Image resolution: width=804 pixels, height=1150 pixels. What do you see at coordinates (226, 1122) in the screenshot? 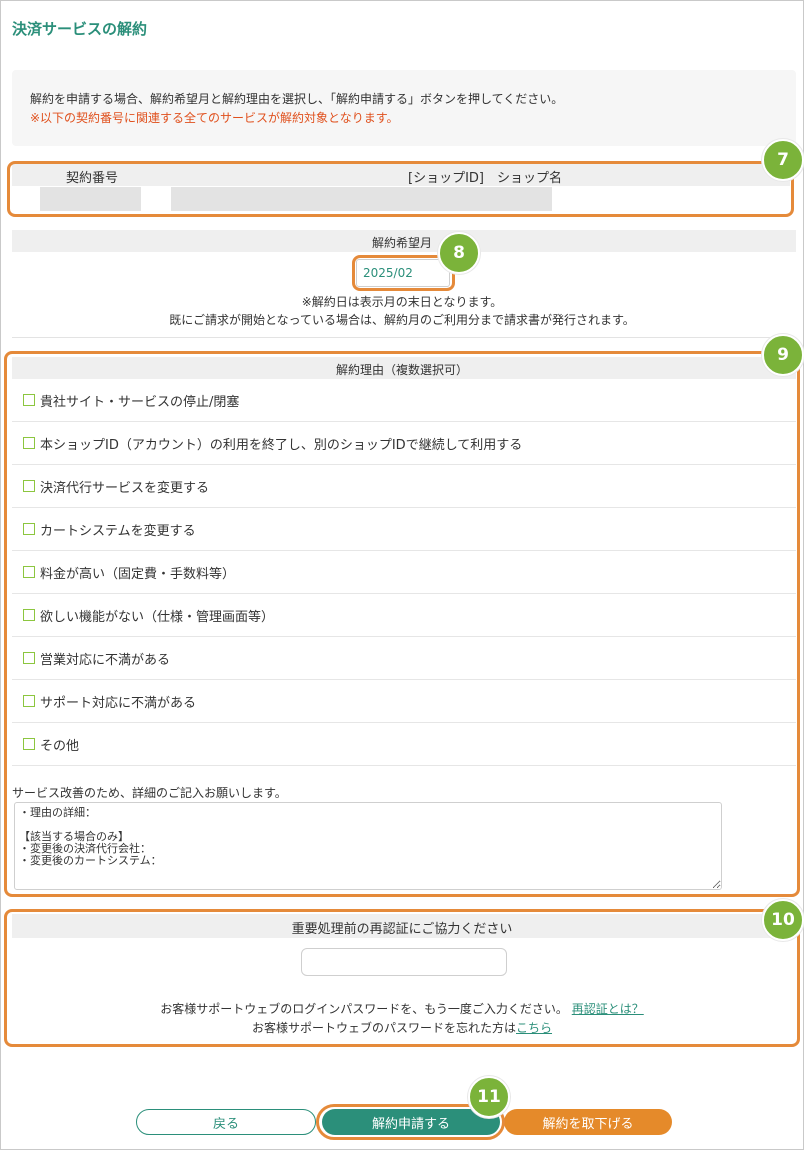
I see `back-button: 戻る` at bounding box center [226, 1122].